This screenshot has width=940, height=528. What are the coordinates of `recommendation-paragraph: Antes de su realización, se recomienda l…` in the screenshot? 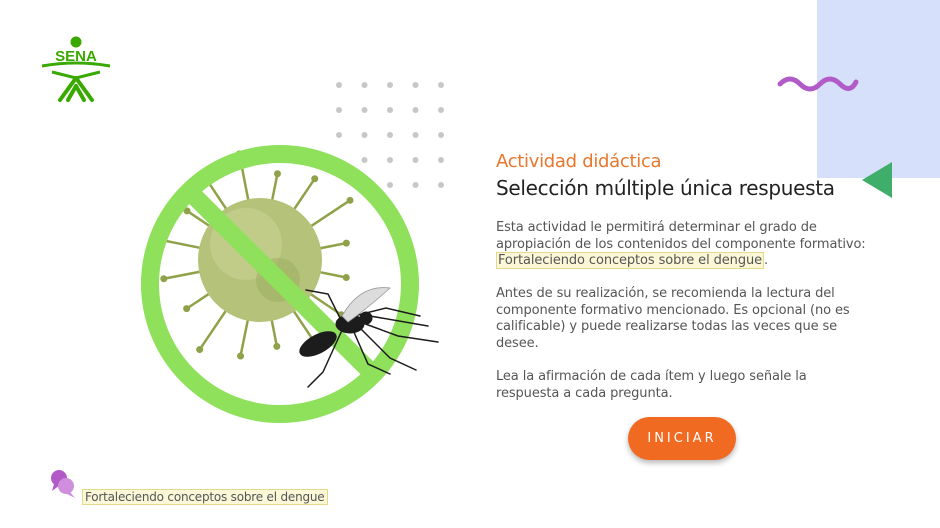 It's located at (673, 318).